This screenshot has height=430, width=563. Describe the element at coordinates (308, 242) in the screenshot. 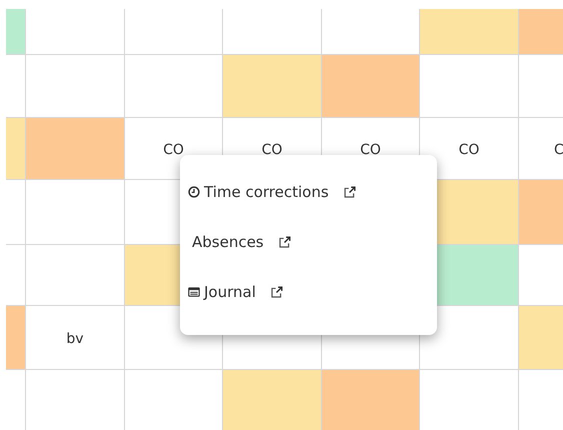

I see `menu-item: Absences` at that location.